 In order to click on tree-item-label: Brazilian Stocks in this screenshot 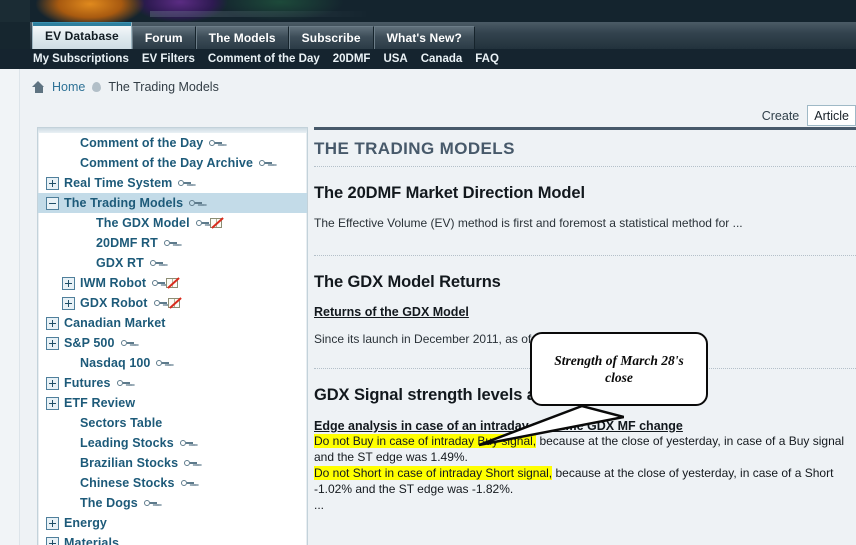, I will do `click(129, 463)`.